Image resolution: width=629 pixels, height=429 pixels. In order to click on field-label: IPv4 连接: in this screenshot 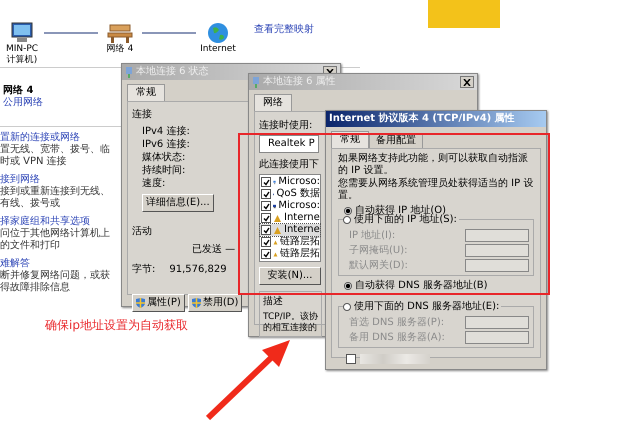, I will do `click(165, 131)`.